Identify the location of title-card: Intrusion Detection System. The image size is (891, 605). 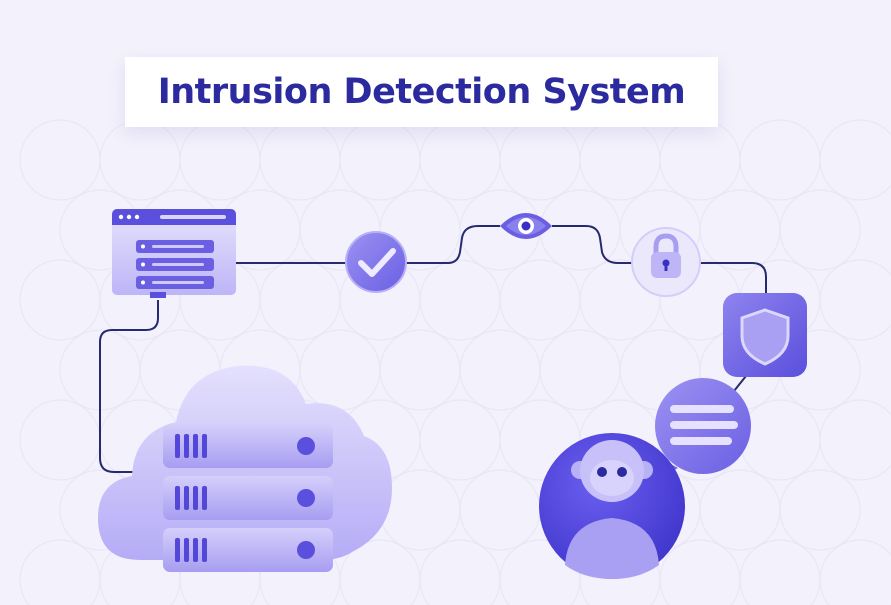
(421, 92).